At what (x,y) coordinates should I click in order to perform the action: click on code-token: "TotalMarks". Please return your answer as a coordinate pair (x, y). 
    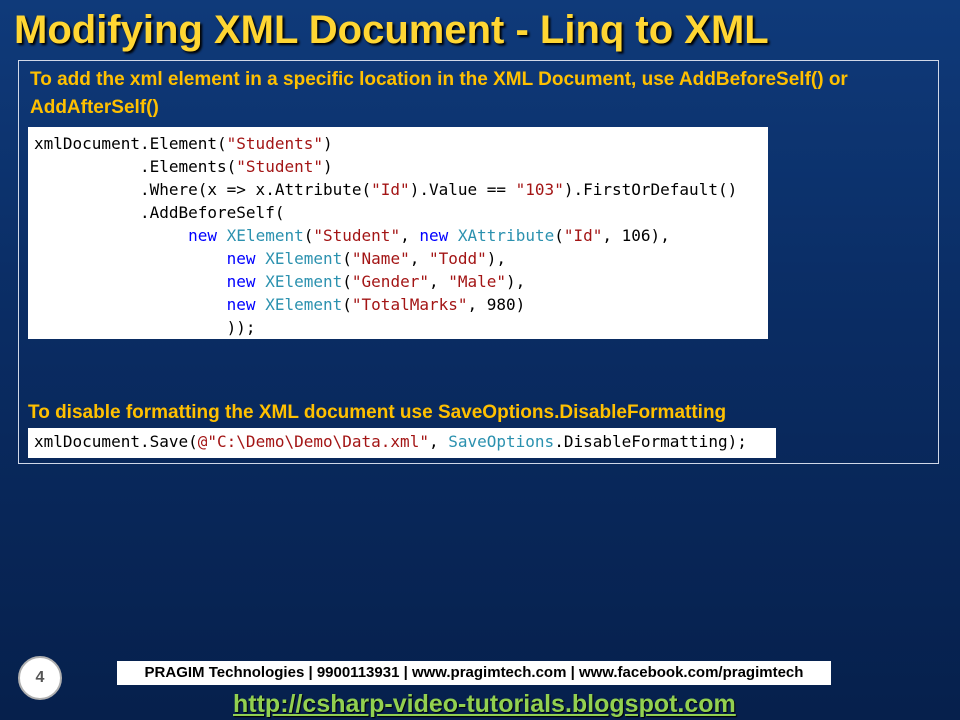
    Looking at the image, I should click on (409, 304).